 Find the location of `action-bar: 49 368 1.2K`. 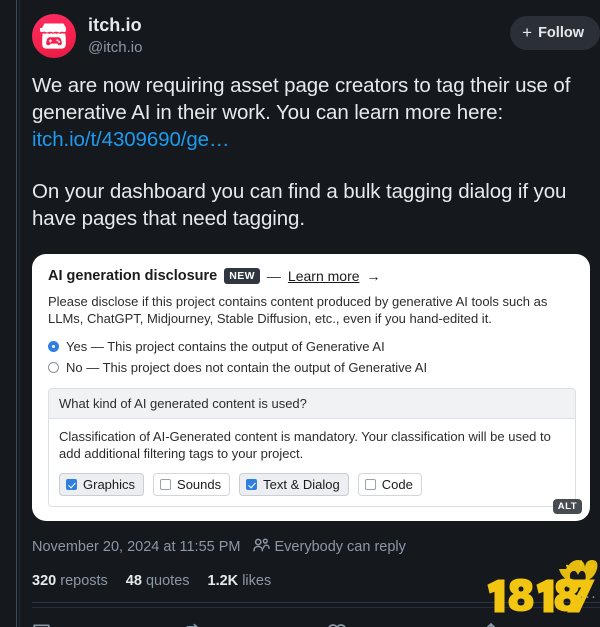

action-bar: 49 368 1.2K is located at coordinates (316, 624).